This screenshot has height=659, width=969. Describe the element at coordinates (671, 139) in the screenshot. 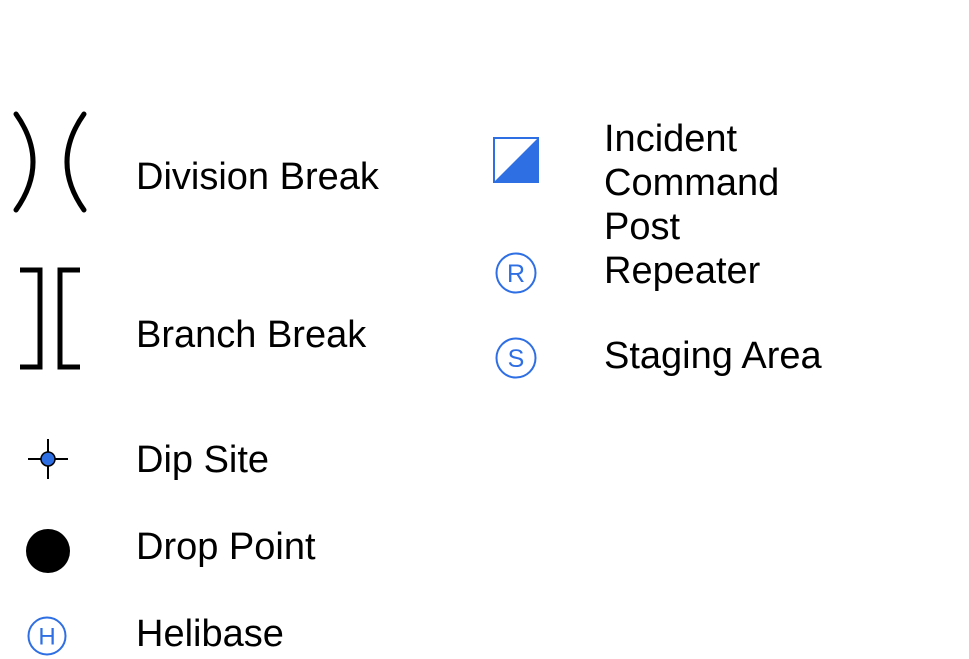

I see `incident-command-post-label-line-1: Incident` at that location.